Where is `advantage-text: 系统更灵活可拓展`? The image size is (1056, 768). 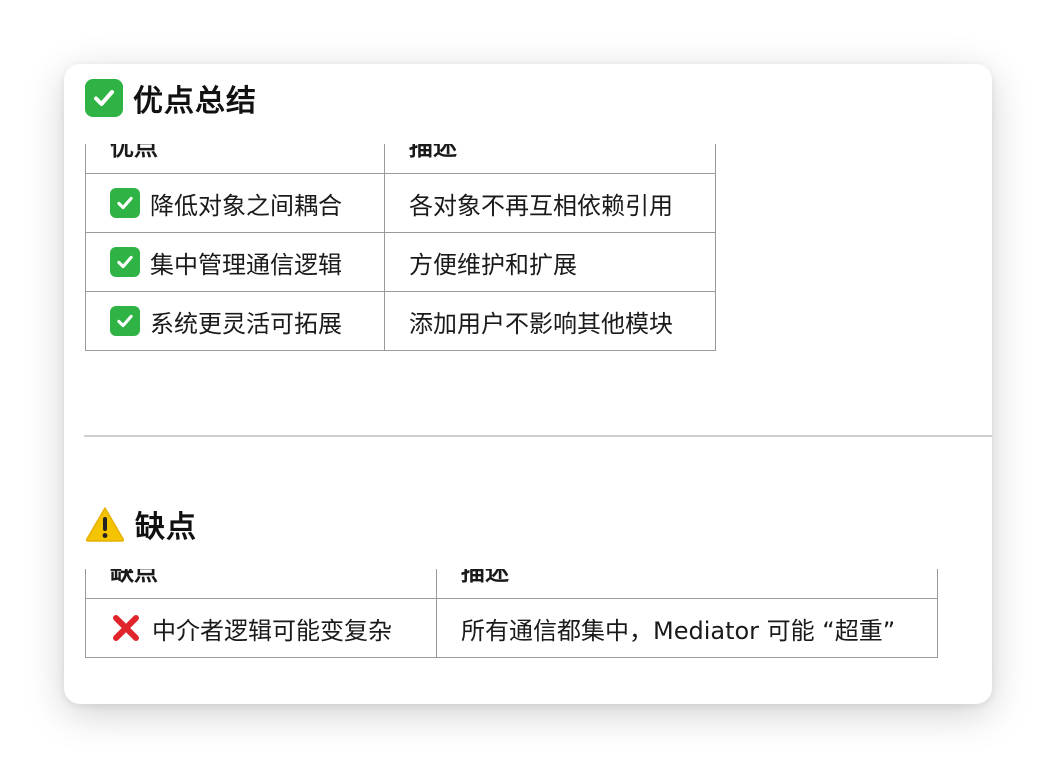 advantage-text: 系统更灵活可拓展 is located at coordinates (246, 323).